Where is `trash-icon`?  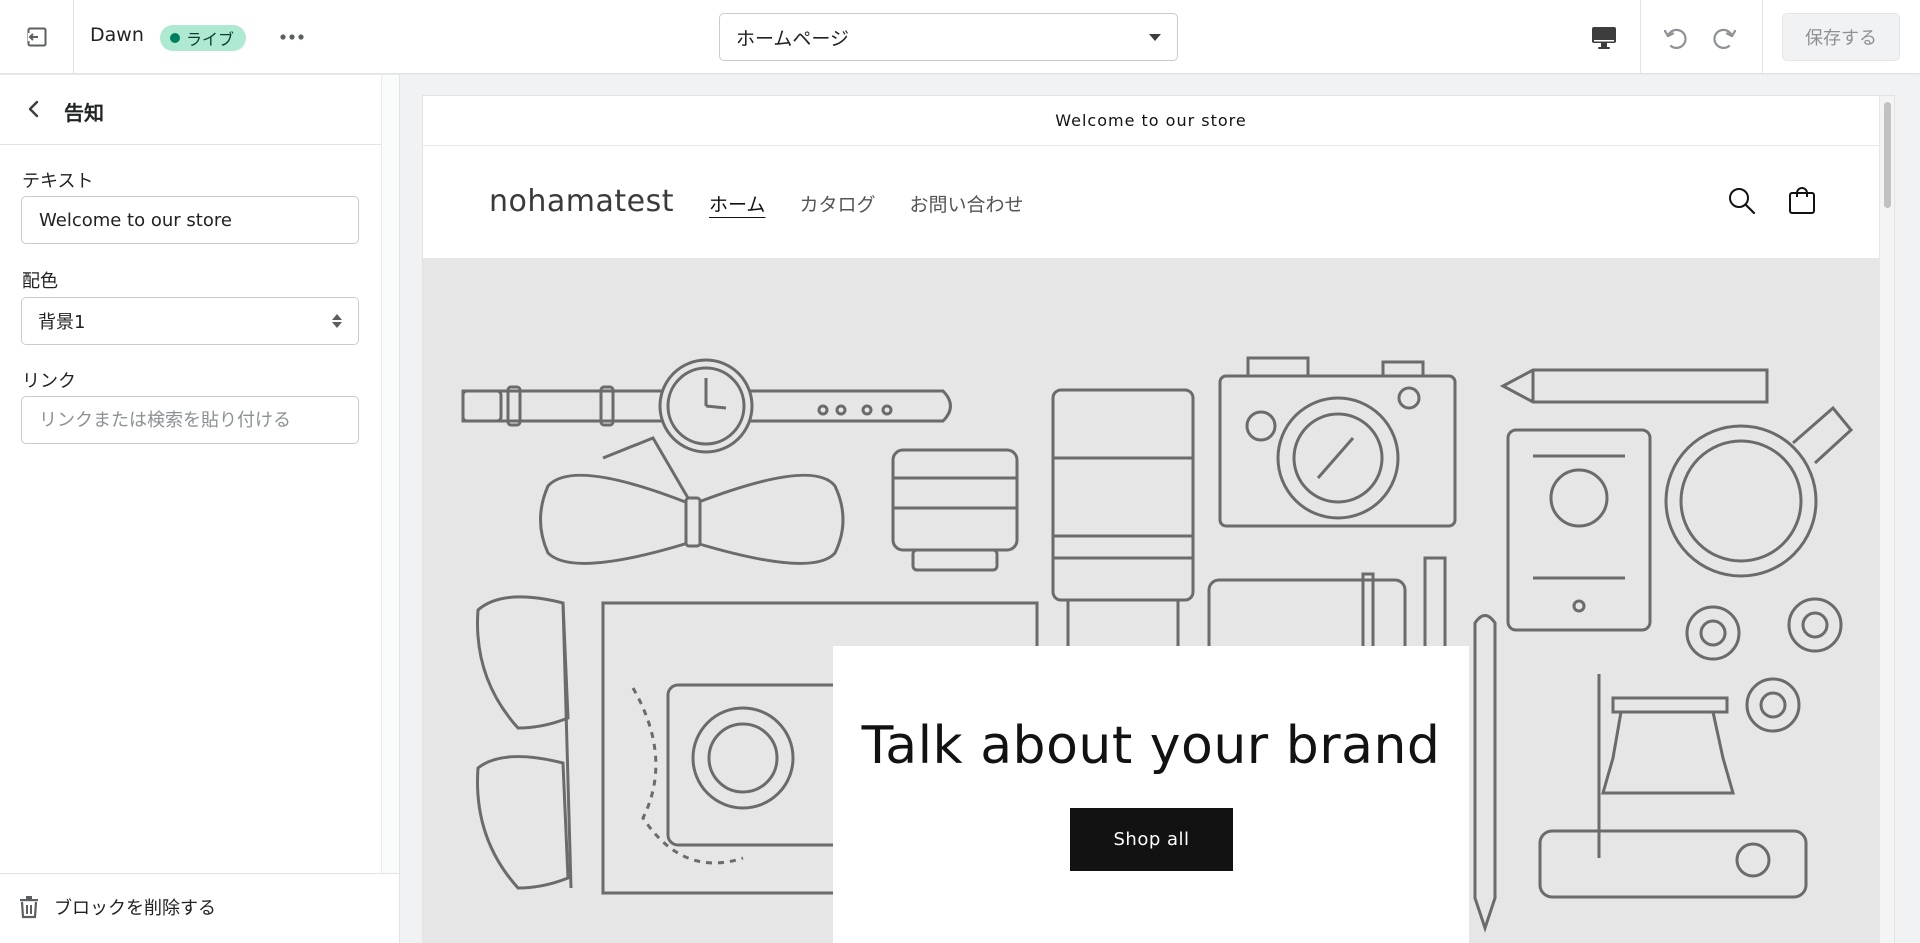 trash-icon is located at coordinates (29, 907).